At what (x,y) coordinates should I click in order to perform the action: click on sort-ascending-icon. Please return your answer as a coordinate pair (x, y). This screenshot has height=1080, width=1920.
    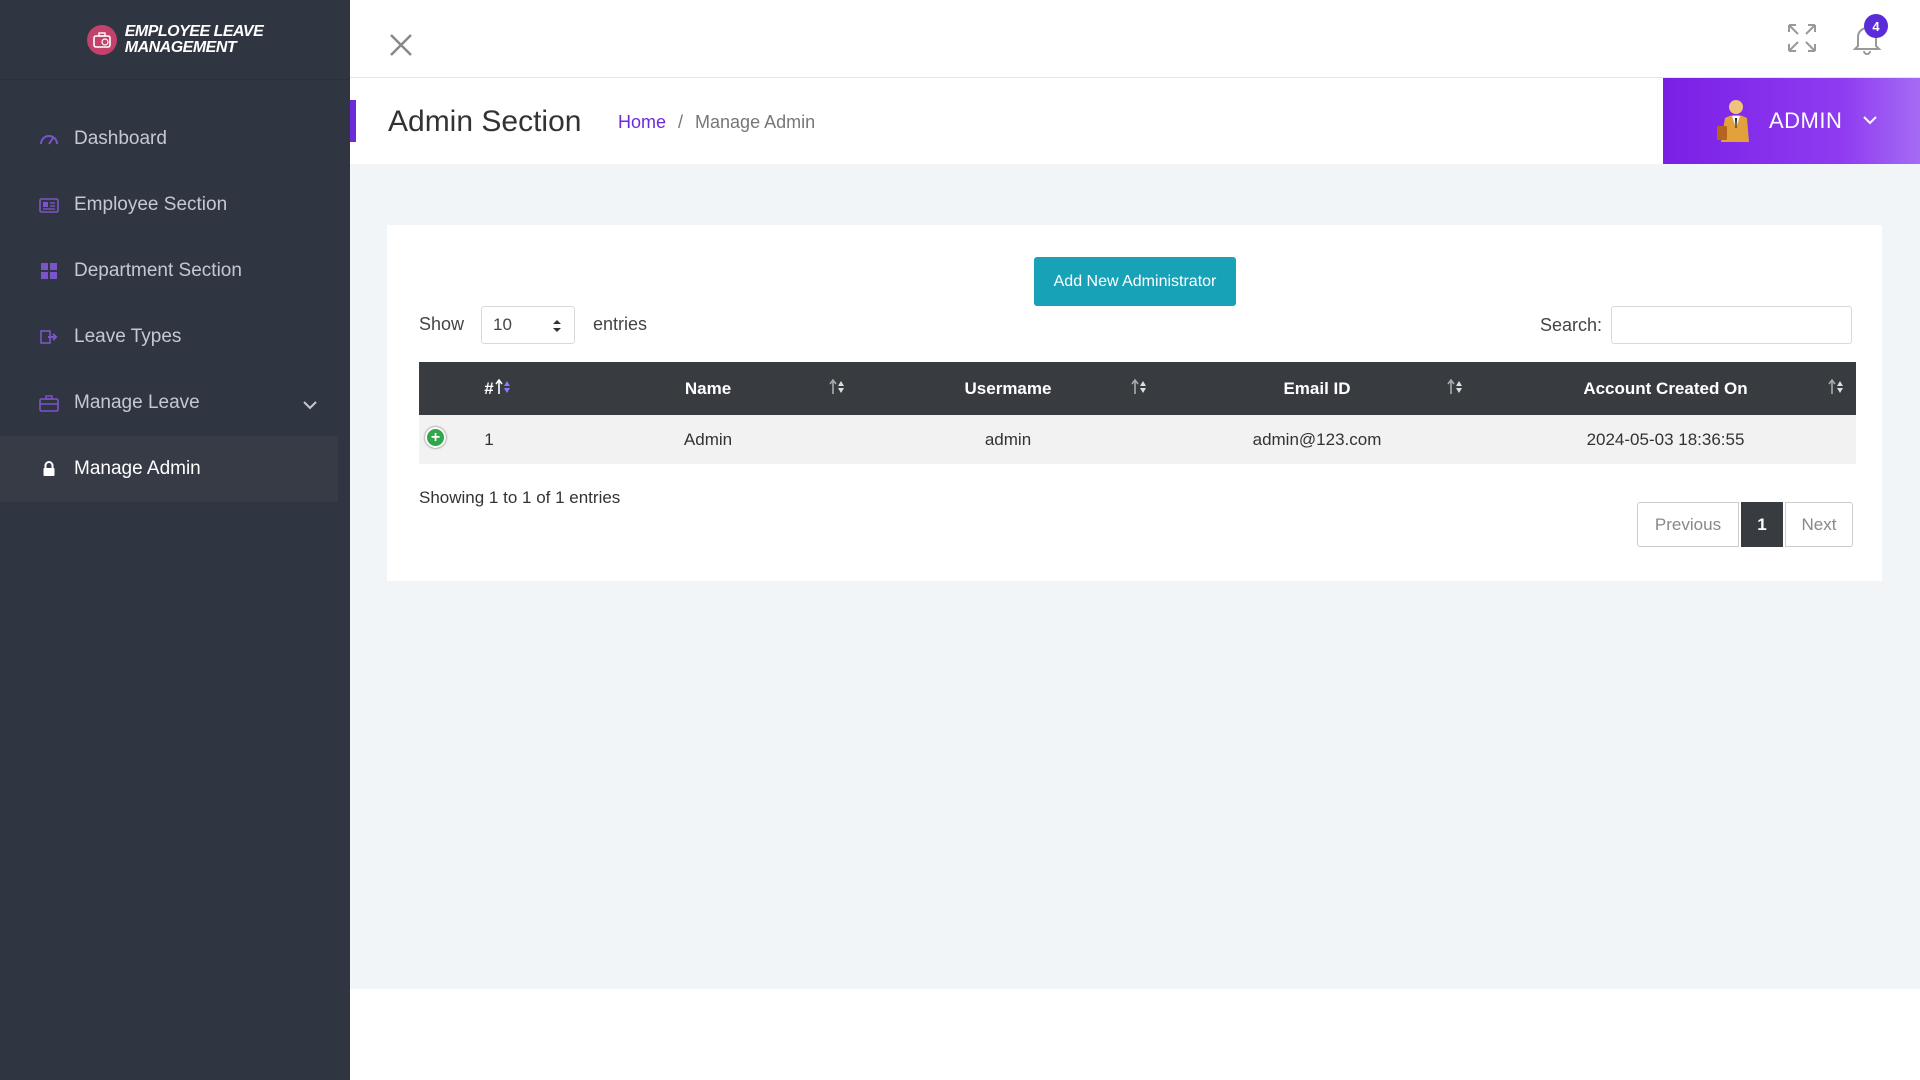
    Looking at the image, I should click on (503, 389).